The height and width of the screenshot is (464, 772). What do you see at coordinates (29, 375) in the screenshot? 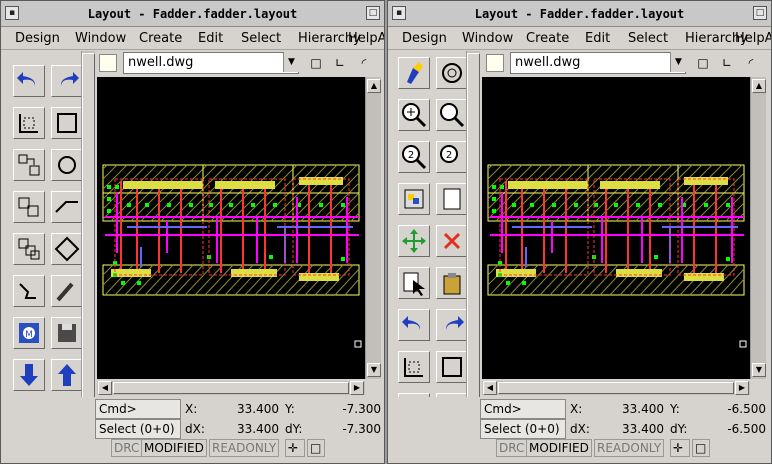
I see `arrow-down-icon` at bounding box center [29, 375].